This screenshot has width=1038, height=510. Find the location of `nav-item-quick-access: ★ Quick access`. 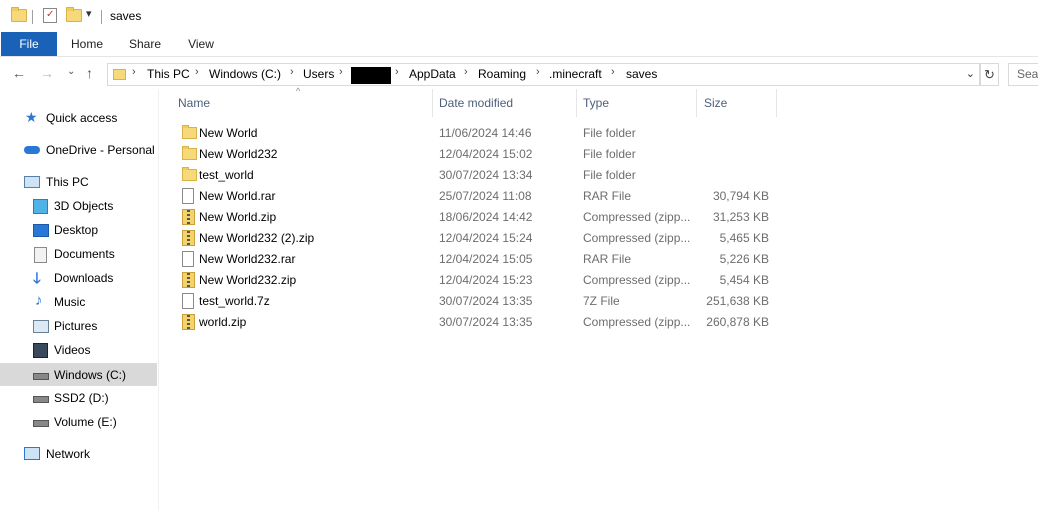

nav-item-quick-access: ★ Quick access is located at coordinates (78, 118).